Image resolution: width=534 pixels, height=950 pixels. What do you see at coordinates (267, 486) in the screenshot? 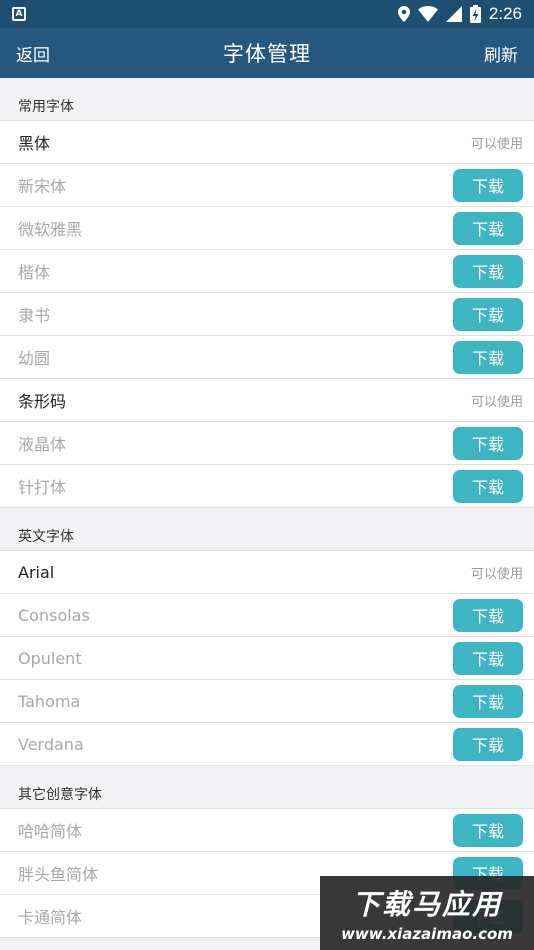
I see `font-row: 针打体 下载` at bounding box center [267, 486].